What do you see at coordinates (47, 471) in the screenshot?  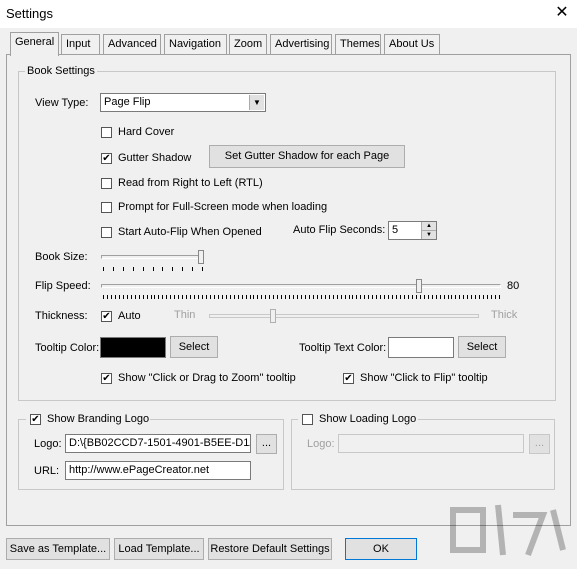 I see `branding-url-label: URL:` at bounding box center [47, 471].